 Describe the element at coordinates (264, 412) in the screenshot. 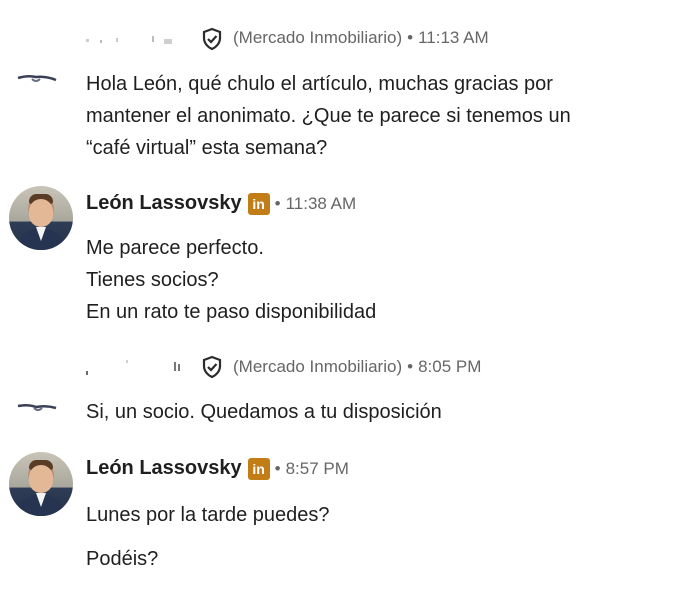

I see `message-line: Si, un socio. Quedamos a tu disposición` at that location.